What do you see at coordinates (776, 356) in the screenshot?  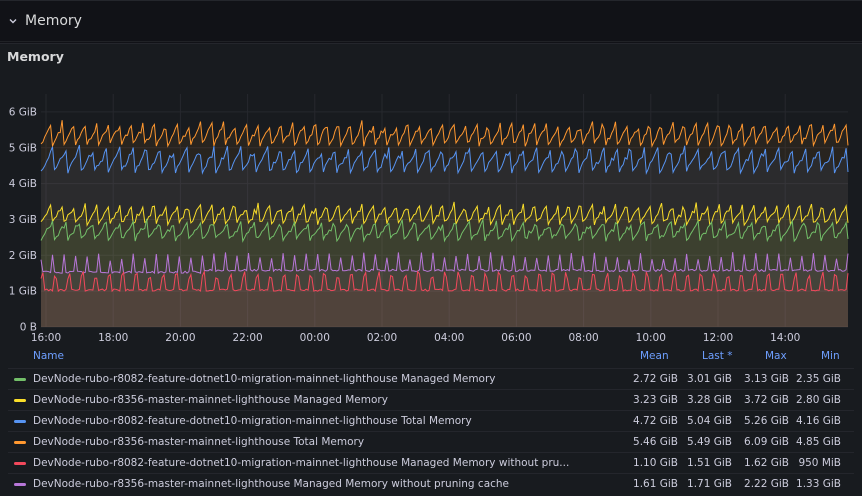 I see `legend-header-max: Max` at bounding box center [776, 356].